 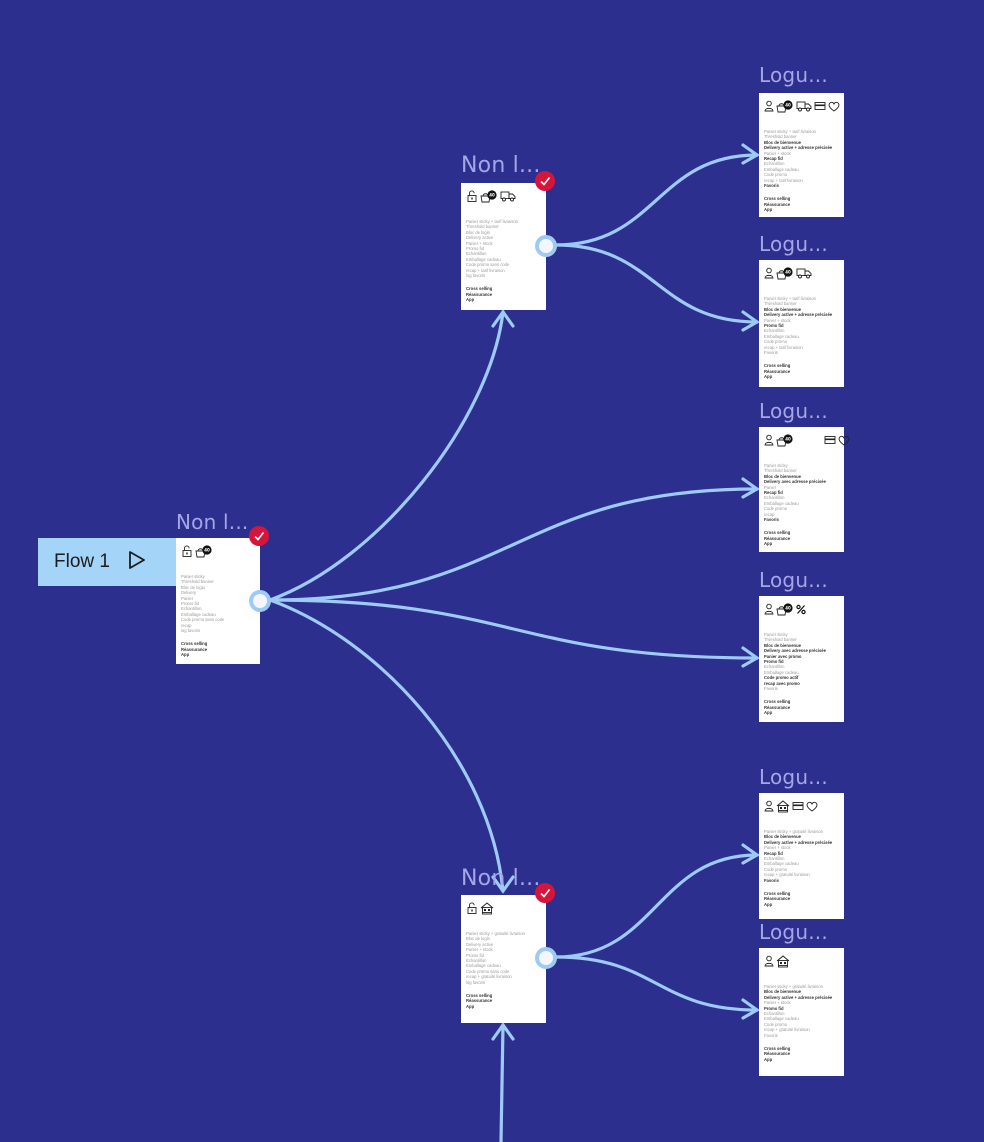 I want to click on flow-start-button: Flow 1, so click(x=107, y=562).